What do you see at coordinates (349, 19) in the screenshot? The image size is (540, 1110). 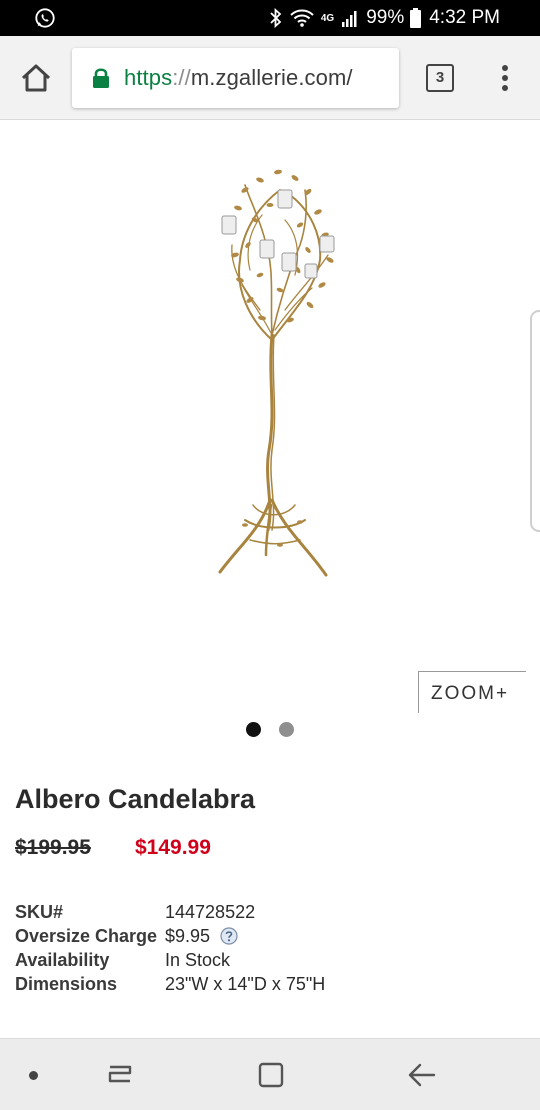 I see `signal-icon` at bounding box center [349, 19].